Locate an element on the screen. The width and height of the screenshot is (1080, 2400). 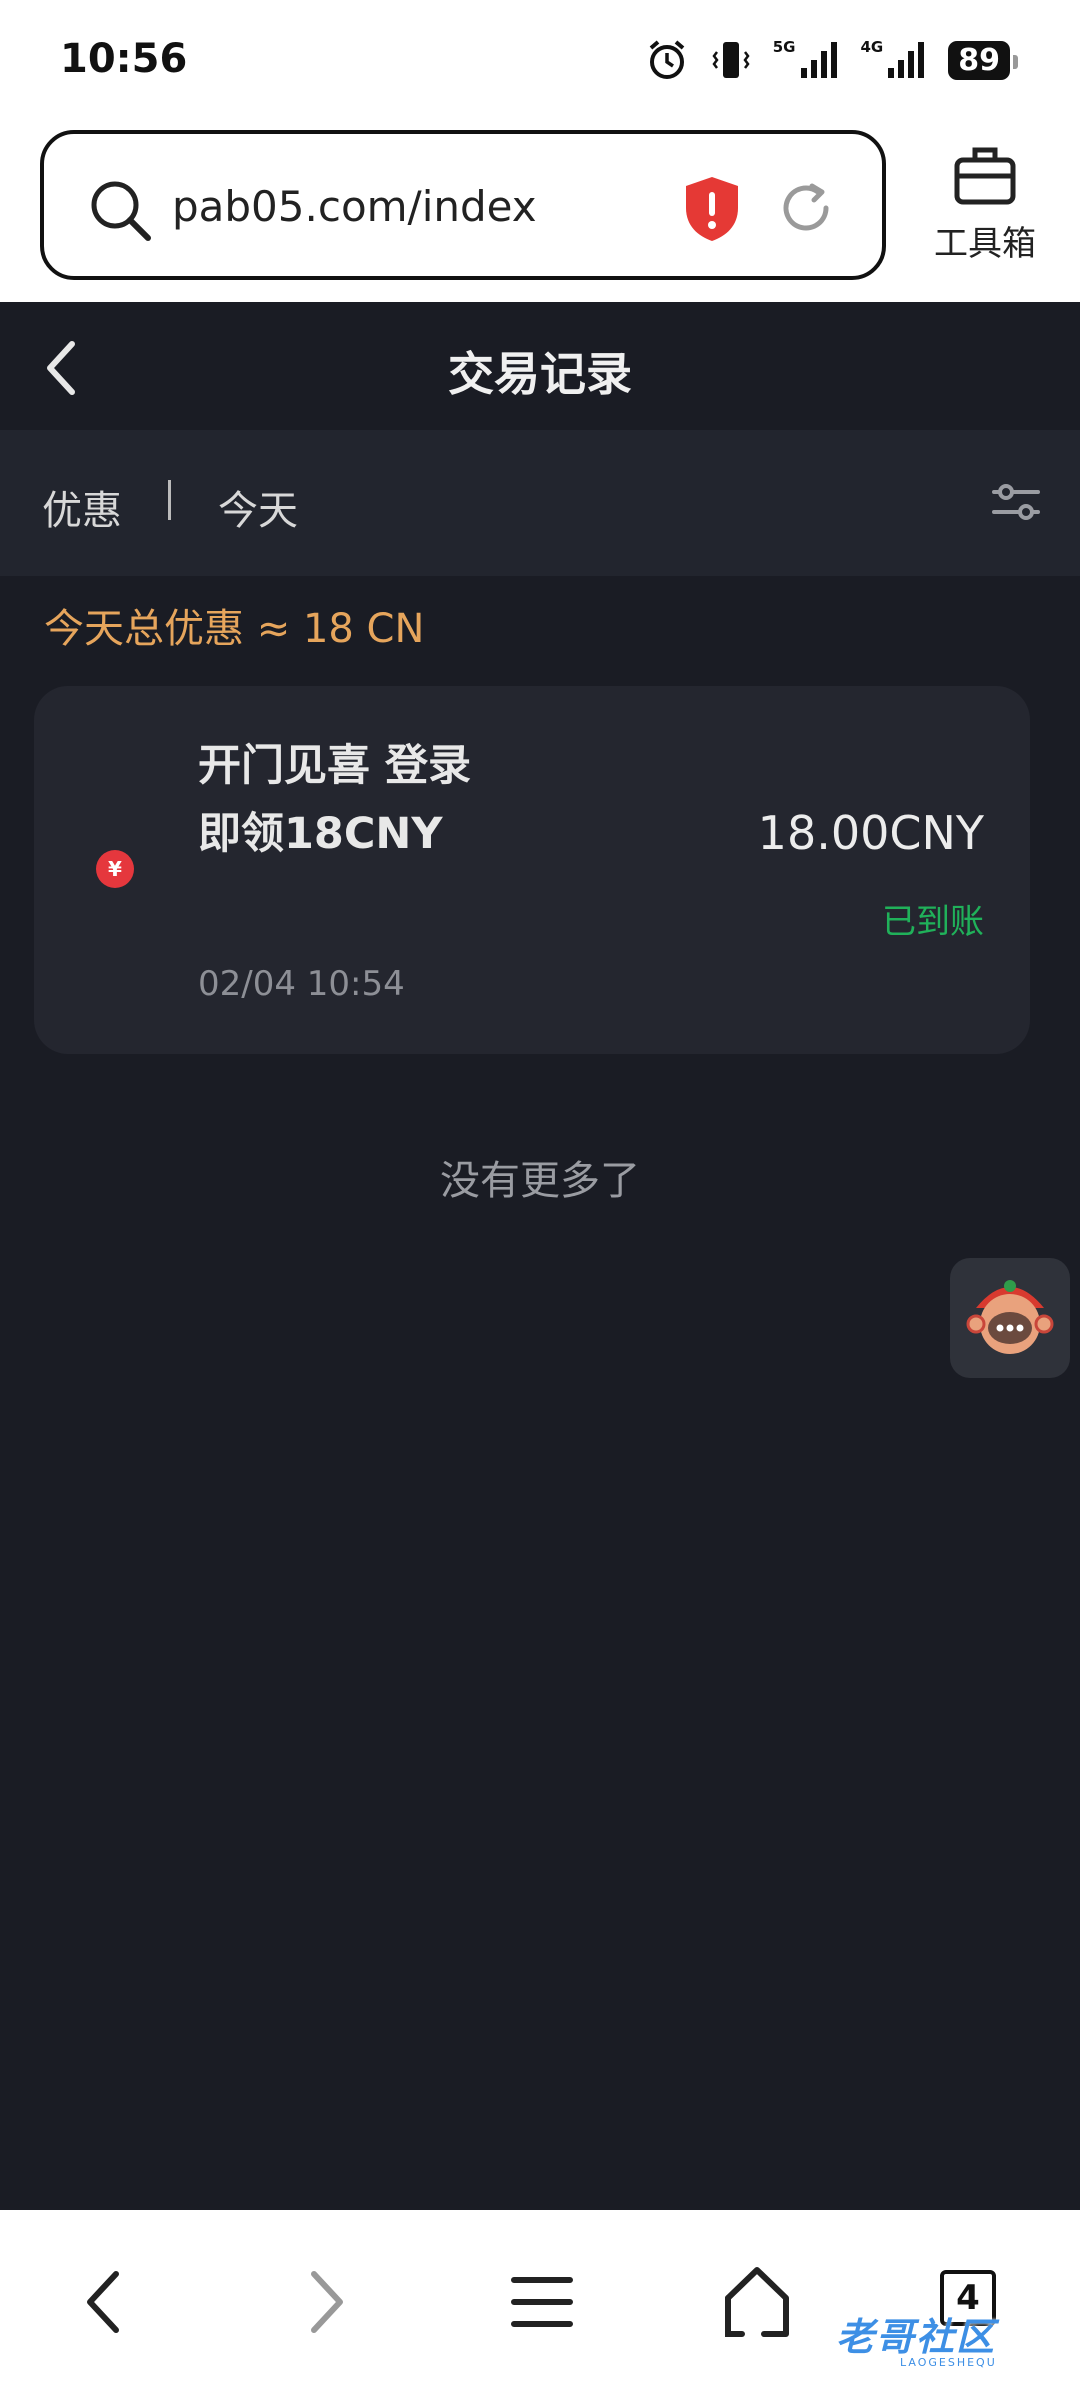
network-4g-label: 4G is located at coordinates (872, 47).